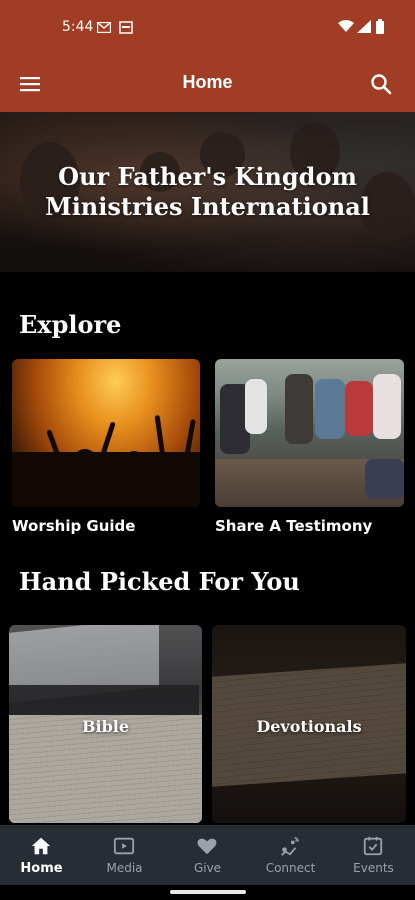  I want to click on nav-media: Media, so click(124, 855).